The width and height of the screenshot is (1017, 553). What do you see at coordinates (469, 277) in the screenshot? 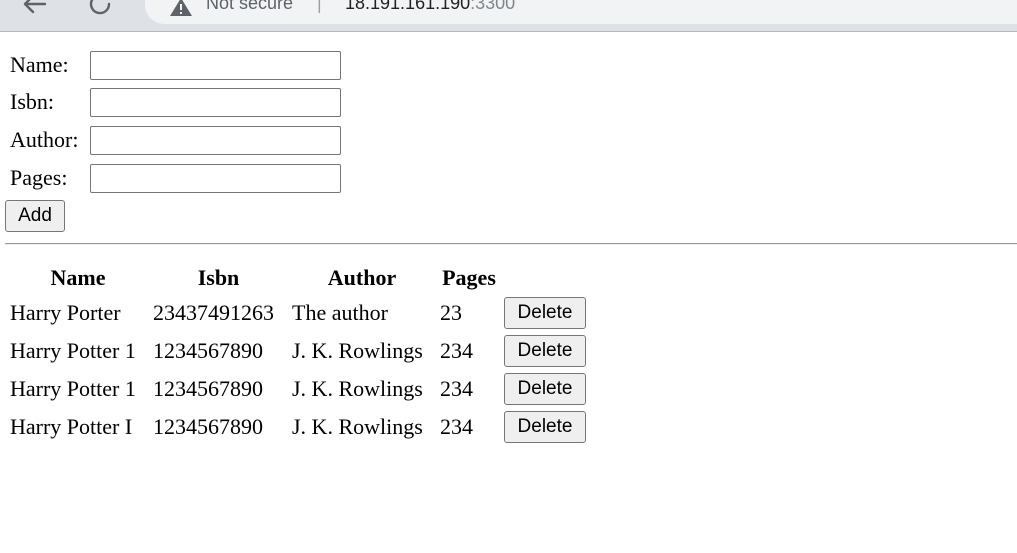
I see `column-header-pages: Pages` at bounding box center [469, 277].